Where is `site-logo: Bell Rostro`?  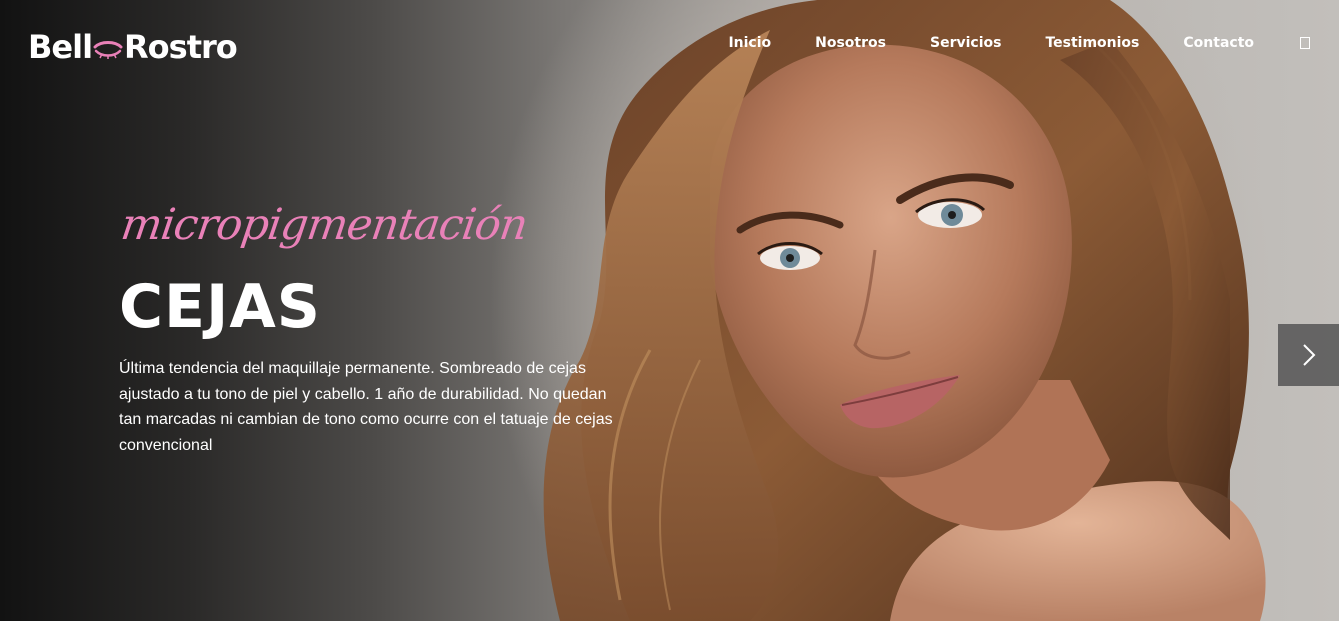 site-logo: Bell Rostro is located at coordinates (133, 47).